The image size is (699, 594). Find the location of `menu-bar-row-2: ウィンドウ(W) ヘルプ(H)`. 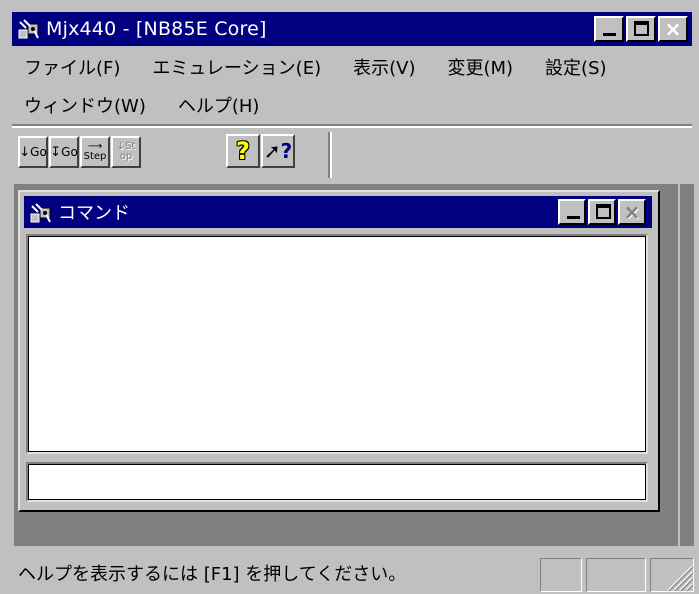

menu-bar-row-2: ウィンドウ(W) ヘルプ(H) is located at coordinates (349, 105).